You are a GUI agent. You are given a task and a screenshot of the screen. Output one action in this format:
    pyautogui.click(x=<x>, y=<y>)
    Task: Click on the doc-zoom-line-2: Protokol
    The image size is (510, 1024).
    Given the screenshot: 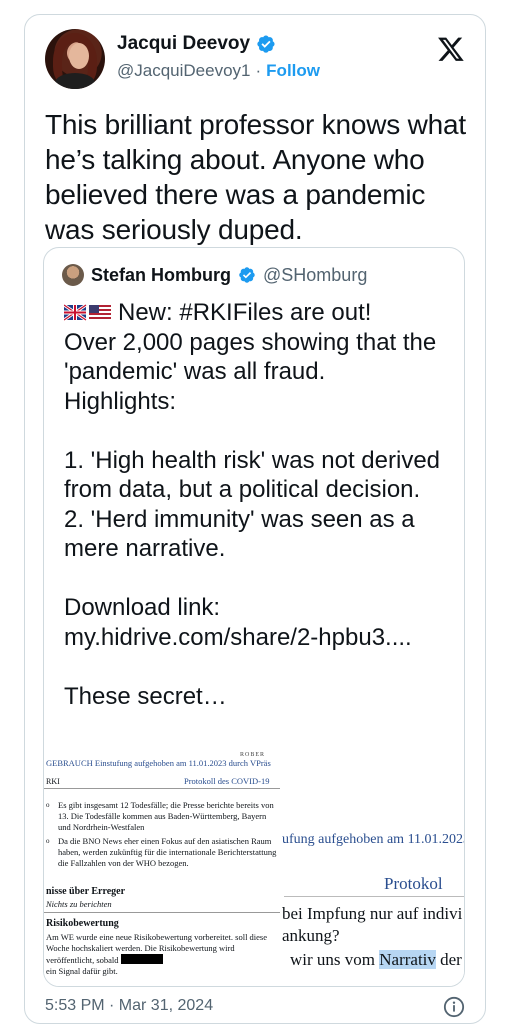 What is the action you would take?
    pyautogui.click(x=413, y=883)
    